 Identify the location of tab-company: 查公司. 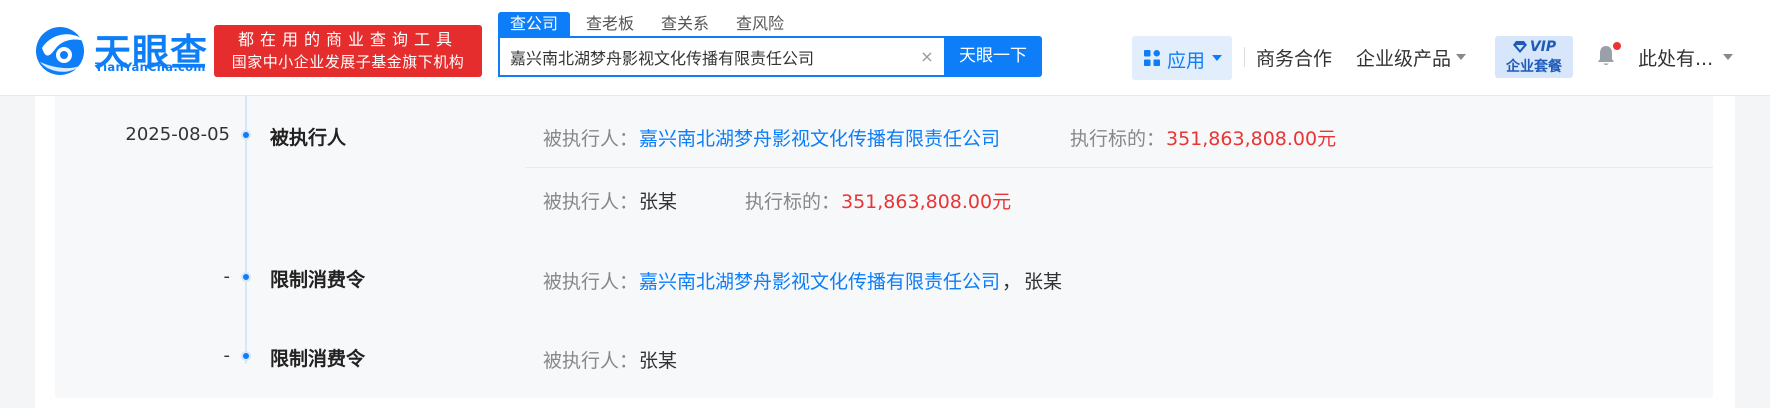
(534, 24).